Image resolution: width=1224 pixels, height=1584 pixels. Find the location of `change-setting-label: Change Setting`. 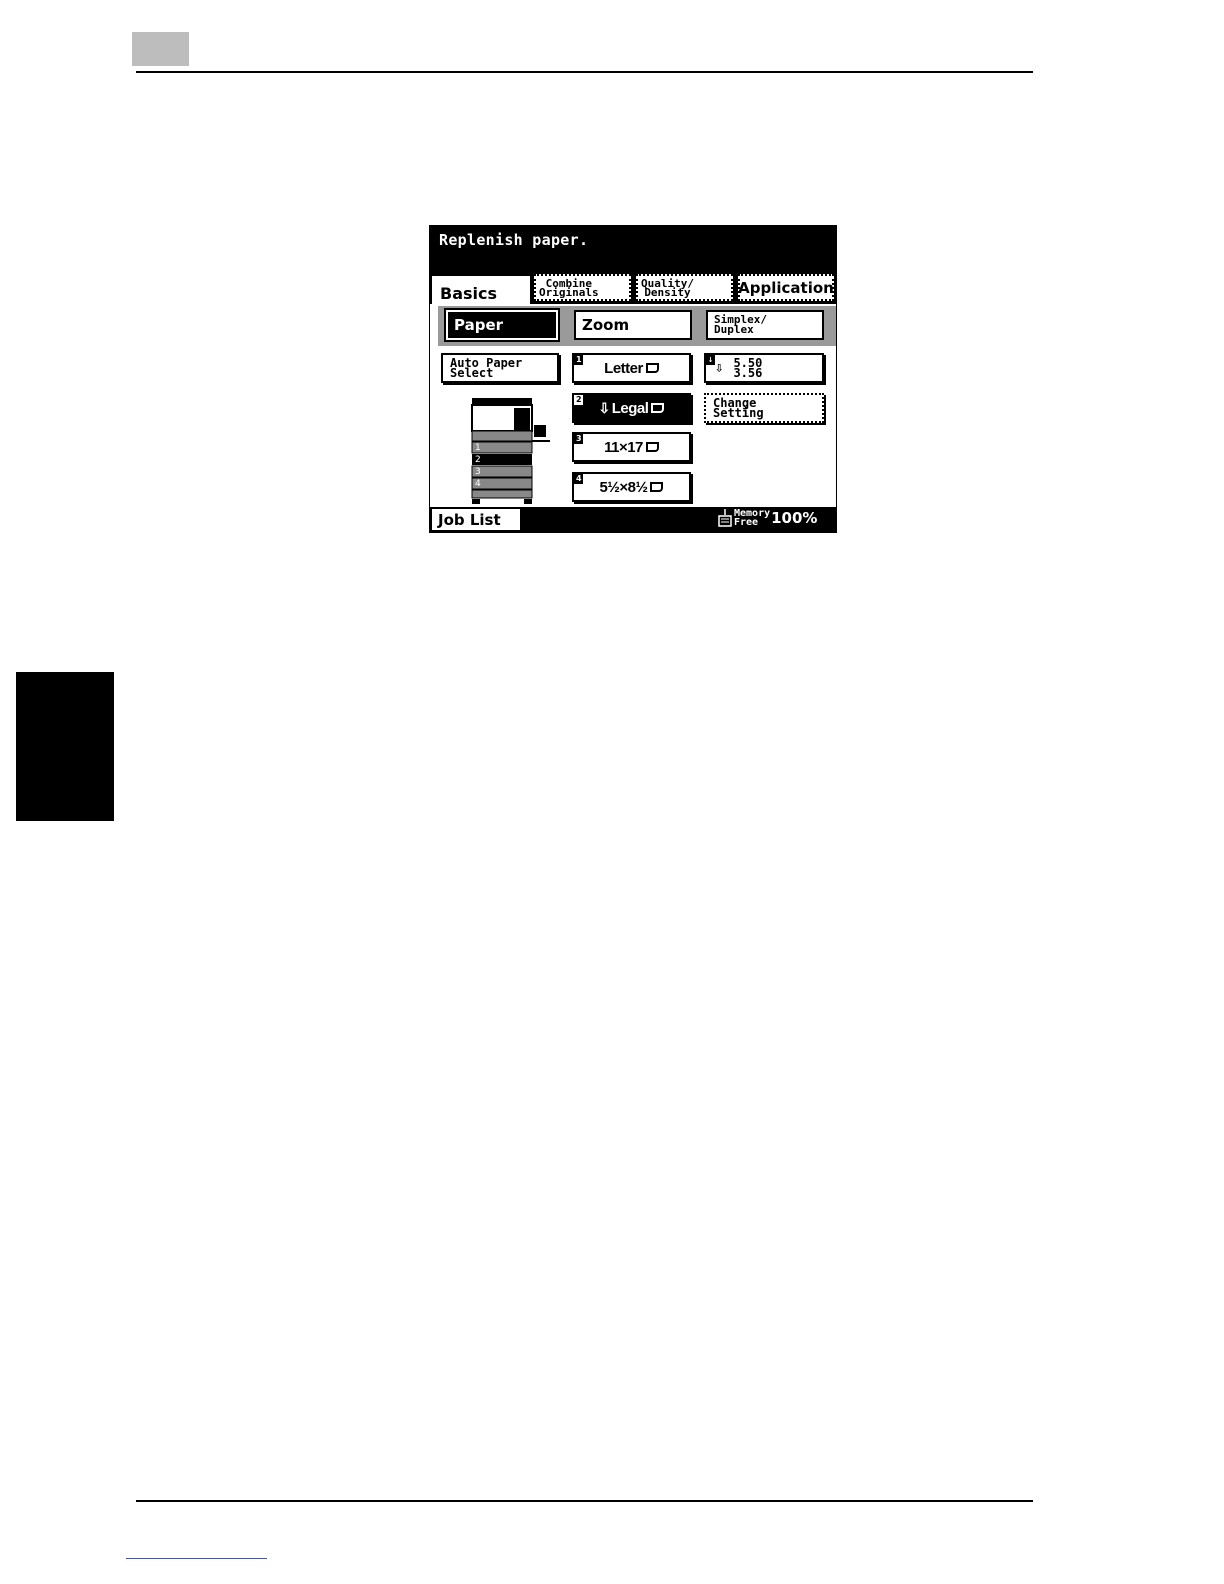

change-setting-label: Change Setting is located at coordinates (738, 408).